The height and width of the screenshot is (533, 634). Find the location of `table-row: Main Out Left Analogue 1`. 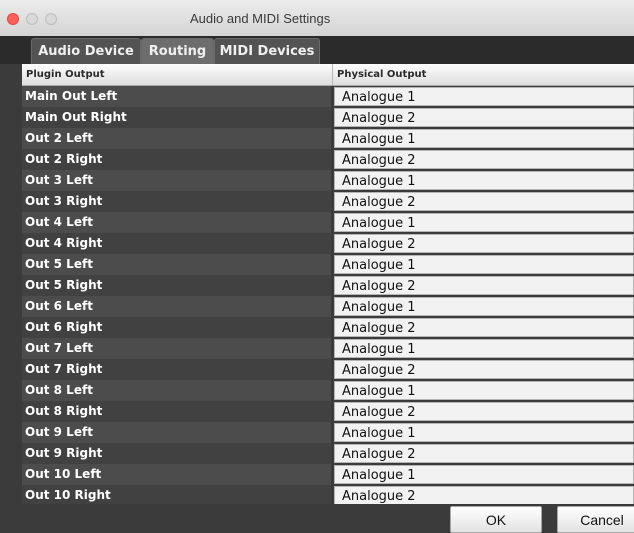

table-row: Main Out Left Analogue 1 is located at coordinates (328, 96).